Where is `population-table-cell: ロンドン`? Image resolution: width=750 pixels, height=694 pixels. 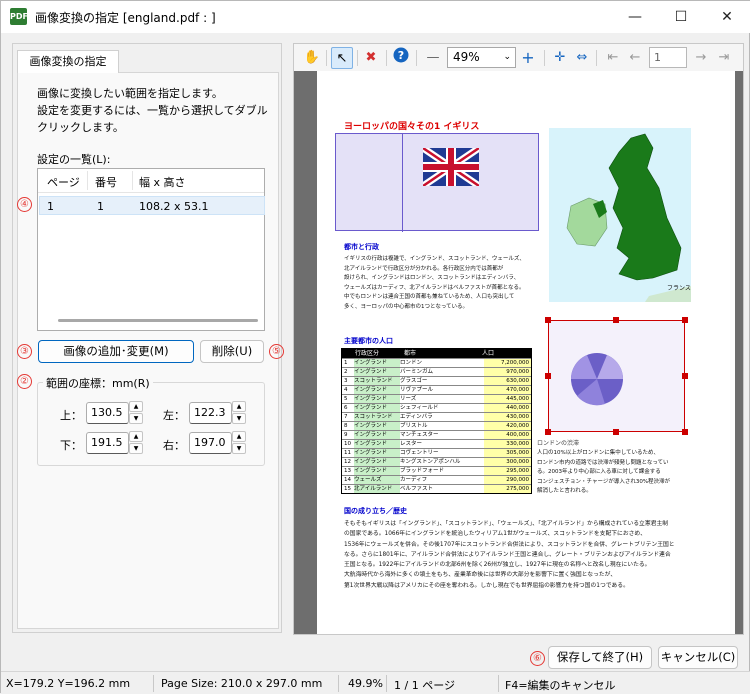 population-table-cell: ロンドン is located at coordinates (442, 363).